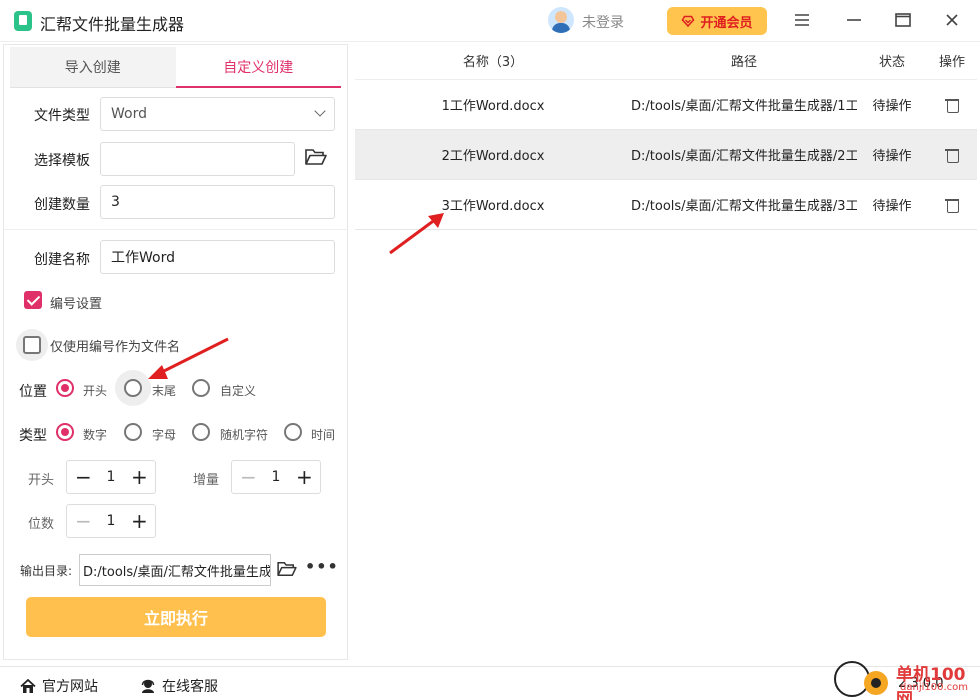 The image size is (980, 700). I want to click on folder-open-icon, so click(316, 157).